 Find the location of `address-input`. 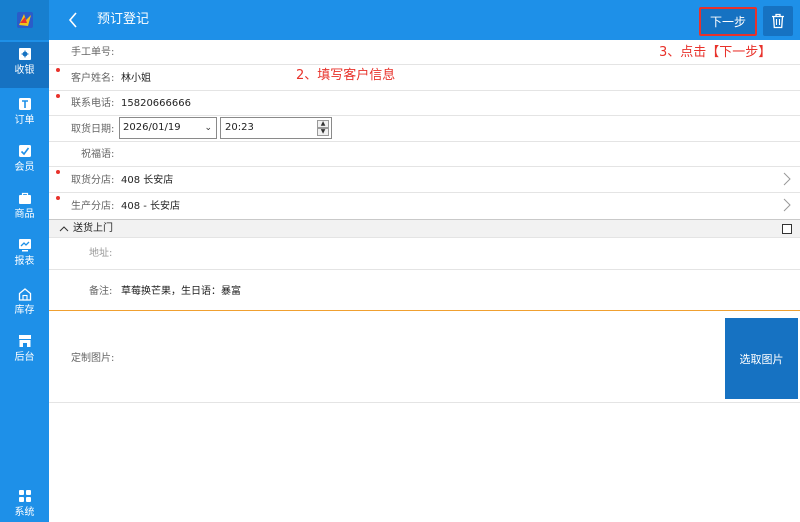

address-input is located at coordinates (419, 254).